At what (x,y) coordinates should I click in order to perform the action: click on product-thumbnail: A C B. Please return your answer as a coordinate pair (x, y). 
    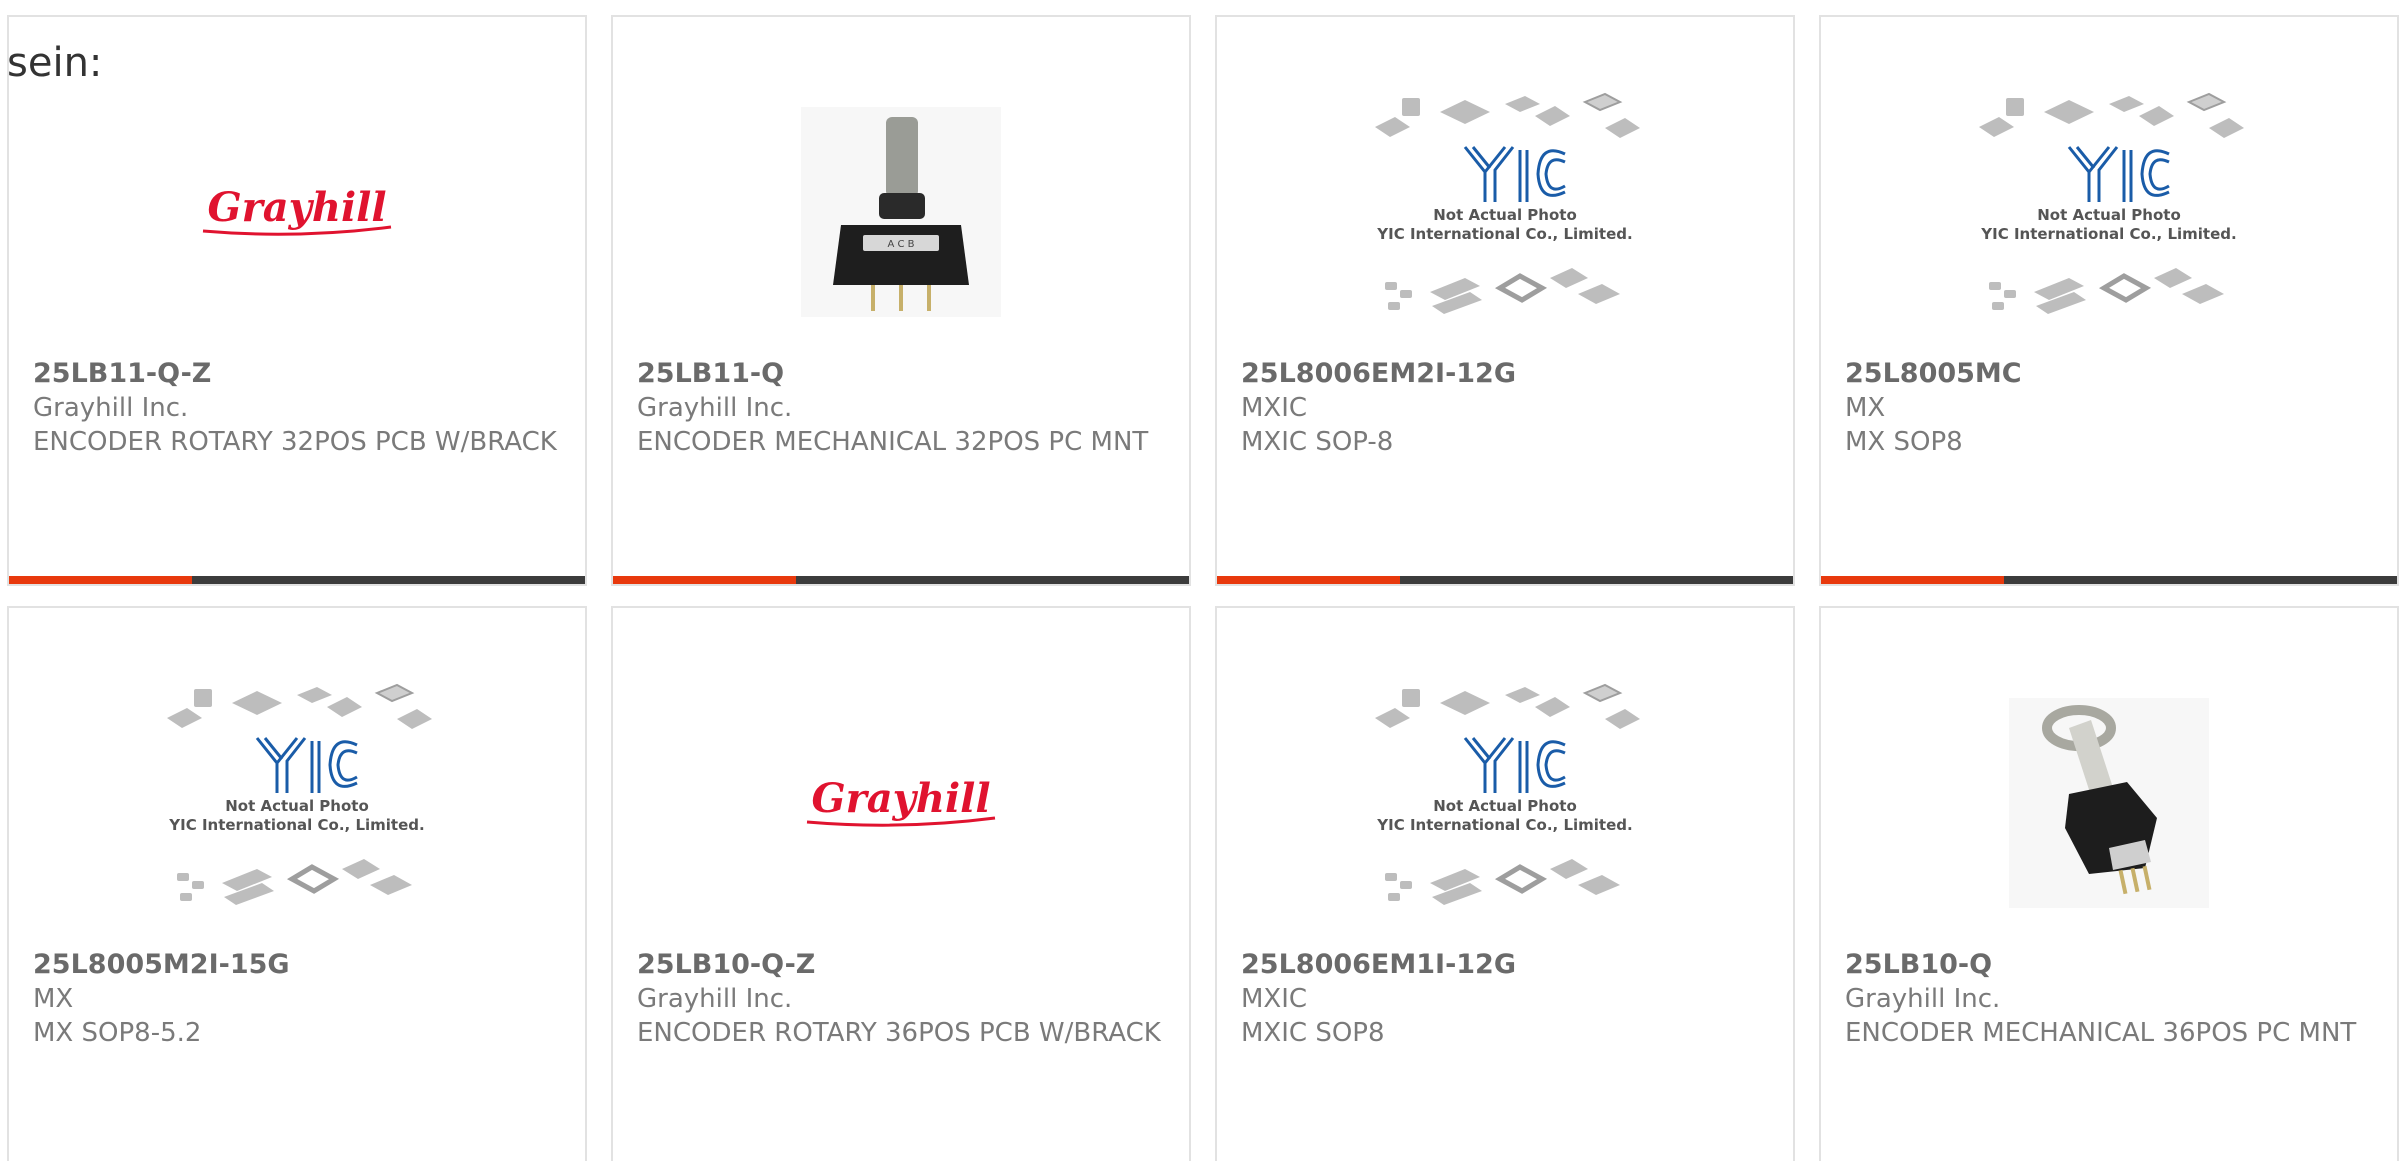
    Looking at the image, I should click on (901, 212).